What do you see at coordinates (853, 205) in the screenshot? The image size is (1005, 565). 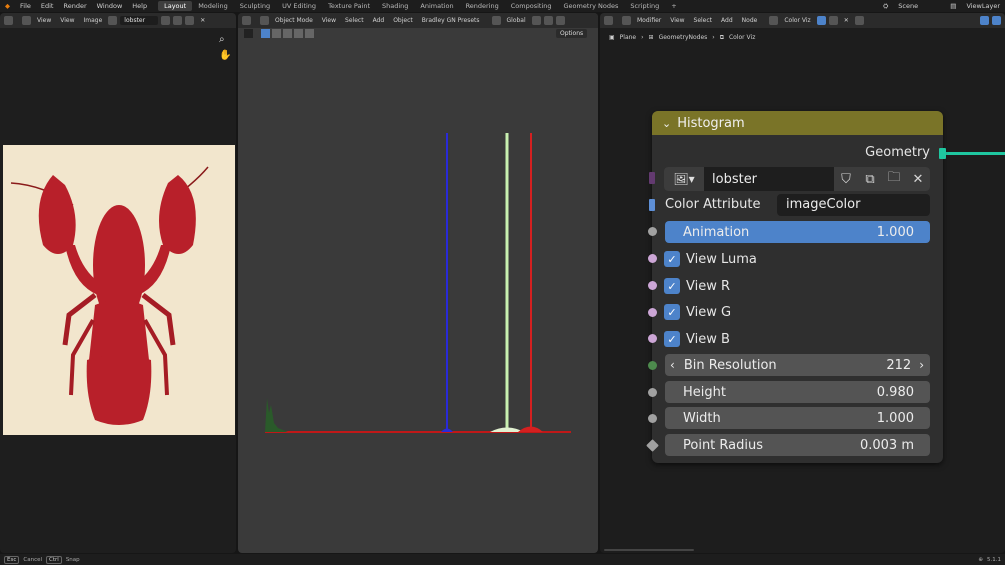 I see `color-attribute-field: imageColor` at bounding box center [853, 205].